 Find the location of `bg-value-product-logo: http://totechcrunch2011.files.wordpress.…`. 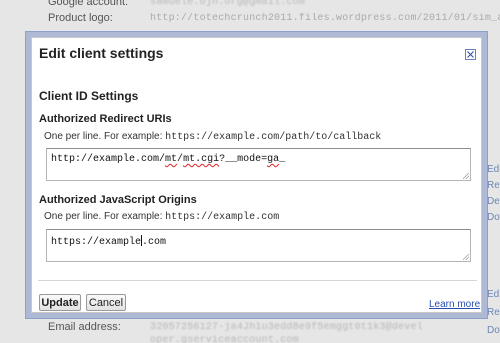

bg-value-product-logo: http://totechcrunch2011.files.wordpress.… is located at coordinates (325, 18).